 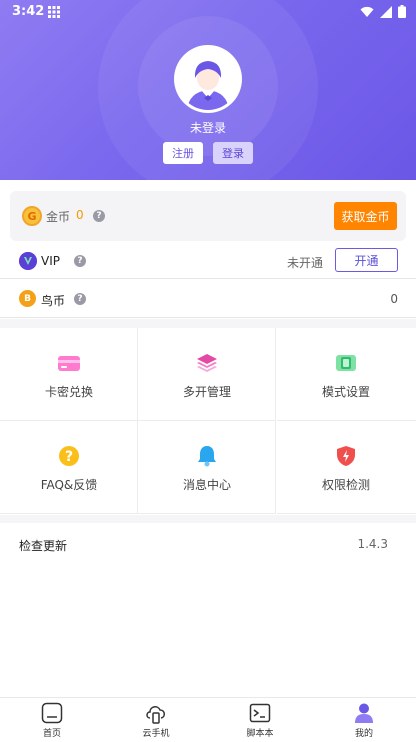 I want to click on wifi-icon, so click(x=367, y=11).